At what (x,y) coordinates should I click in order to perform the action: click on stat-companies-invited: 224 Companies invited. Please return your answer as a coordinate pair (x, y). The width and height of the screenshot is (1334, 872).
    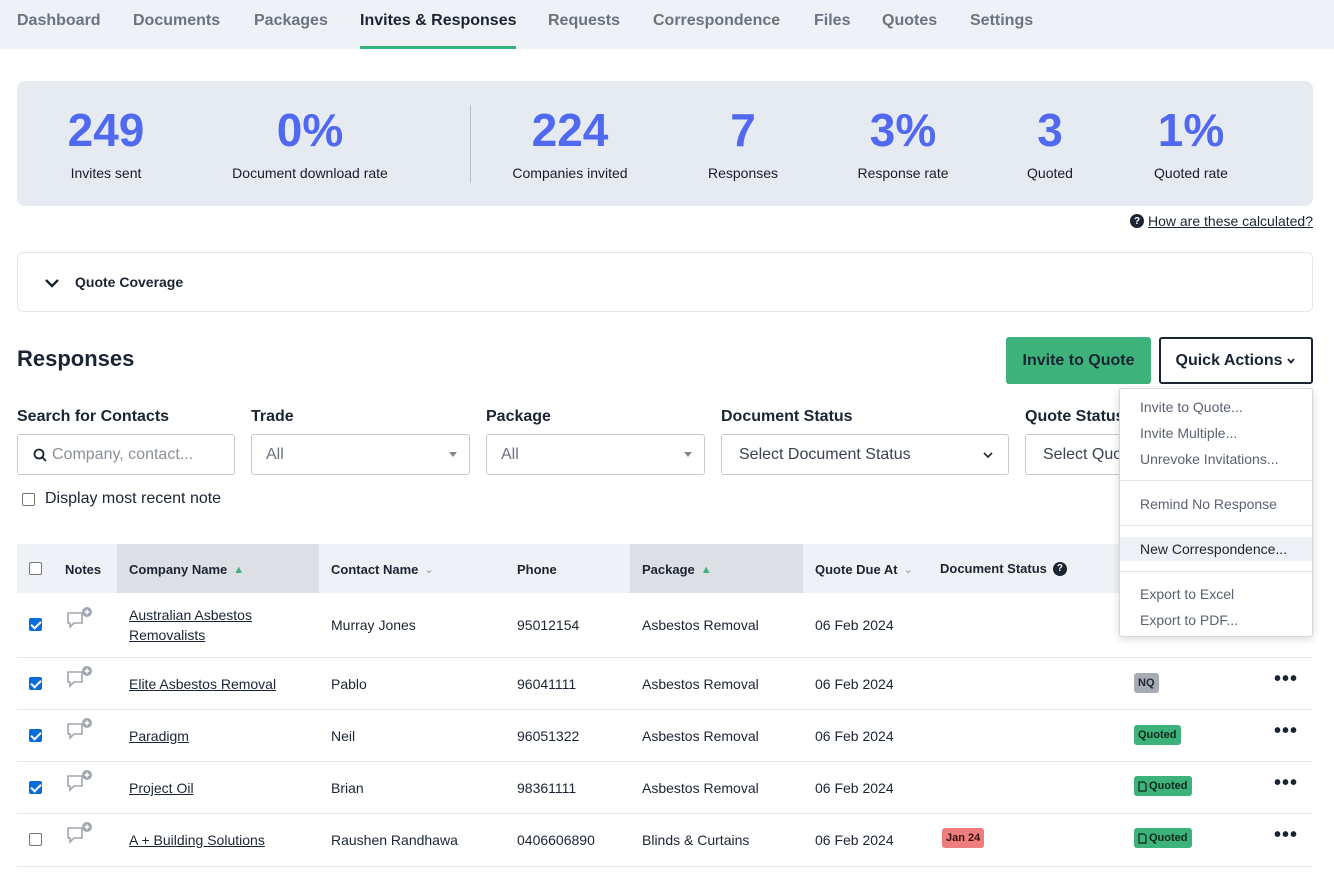
    Looking at the image, I should click on (570, 142).